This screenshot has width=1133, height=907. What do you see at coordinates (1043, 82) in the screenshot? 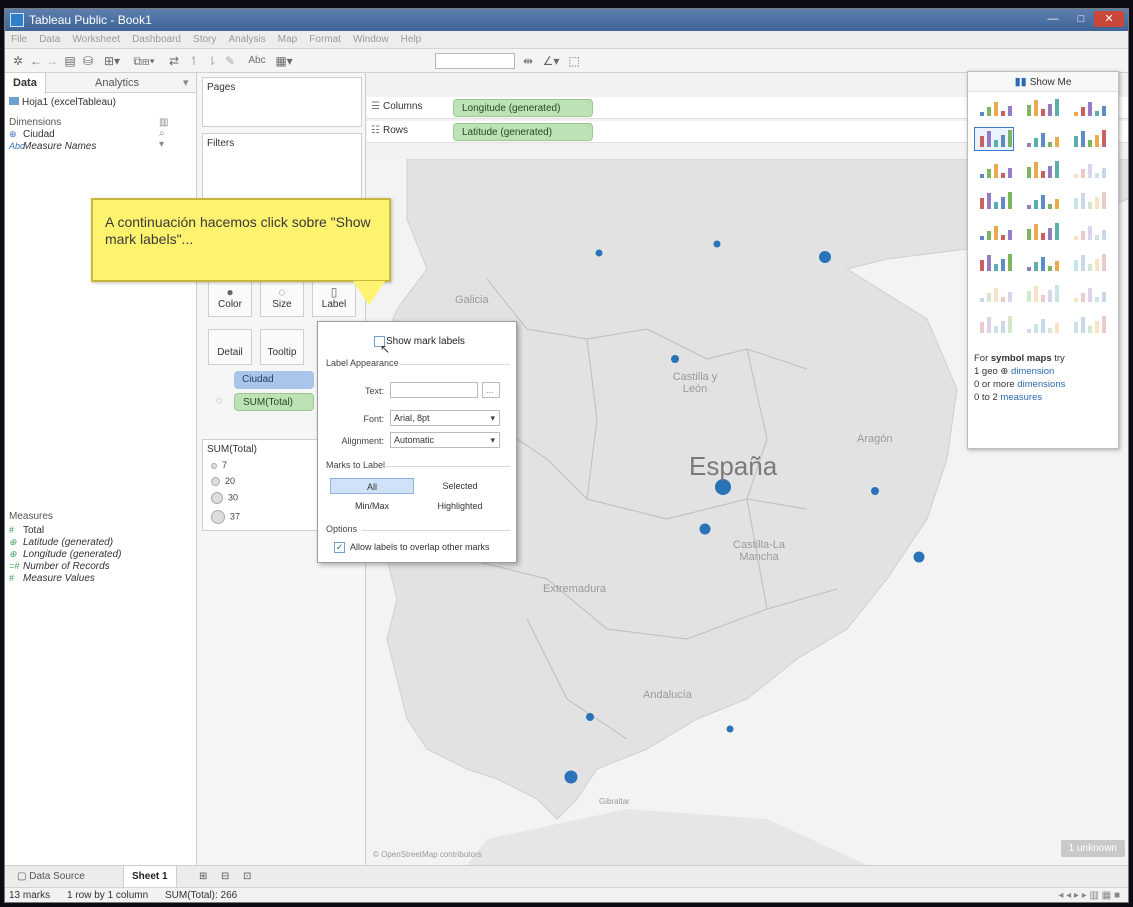
I see `show-me-header: ▮▮ Show Me` at bounding box center [1043, 82].